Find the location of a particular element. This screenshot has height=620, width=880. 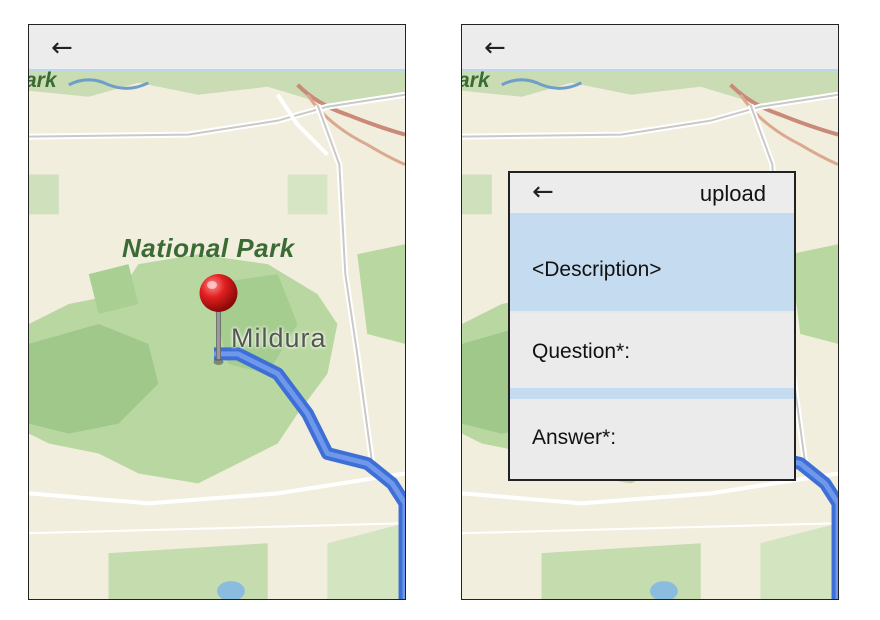

description-text: <Description> is located at coordinates (597, 269).